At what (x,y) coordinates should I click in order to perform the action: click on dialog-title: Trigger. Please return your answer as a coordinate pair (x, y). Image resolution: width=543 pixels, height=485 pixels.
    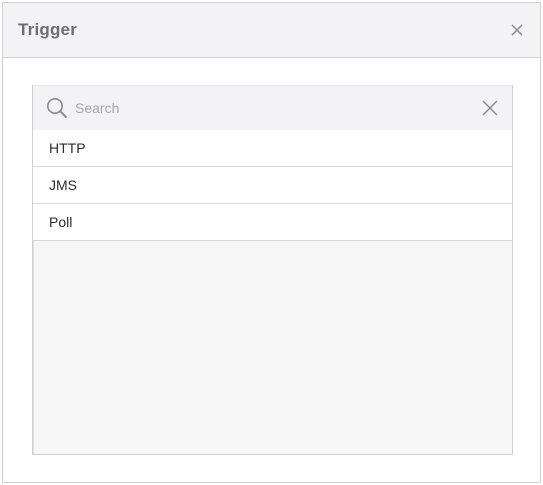
    Looking at the image, I should click on (48, 29).